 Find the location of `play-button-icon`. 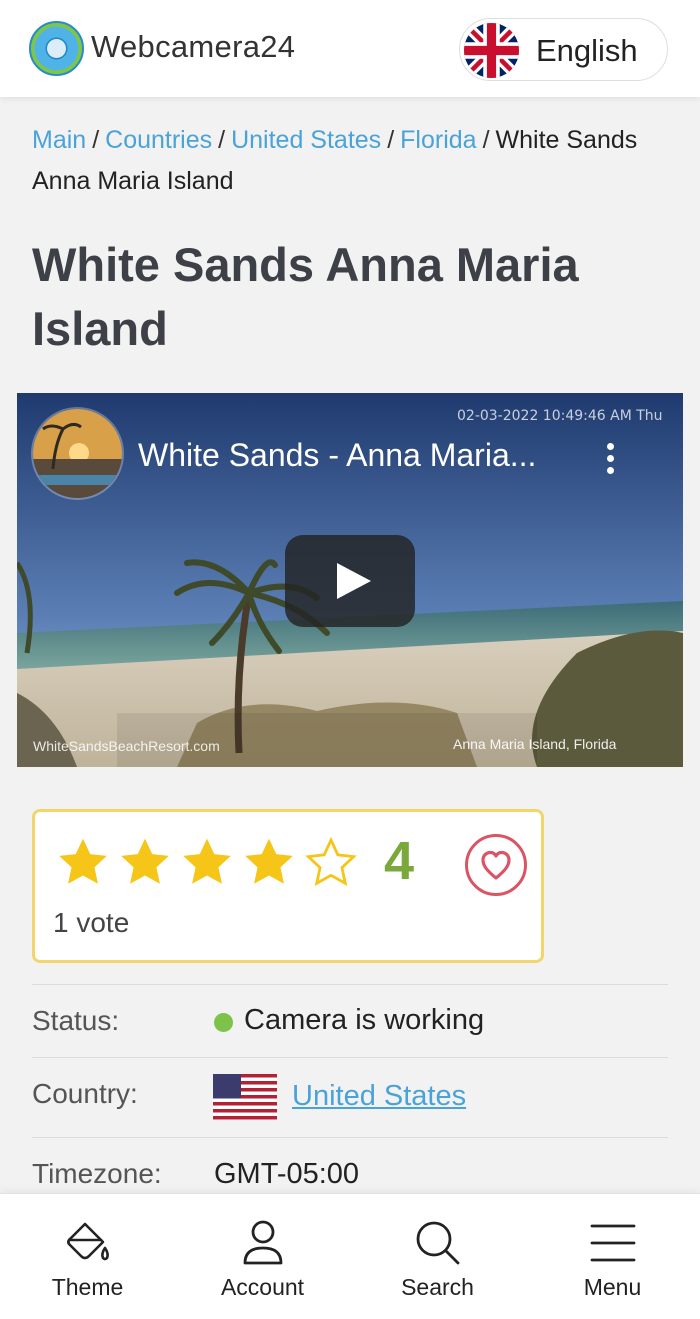

play-button-icon is located at coordinates (350, 581).